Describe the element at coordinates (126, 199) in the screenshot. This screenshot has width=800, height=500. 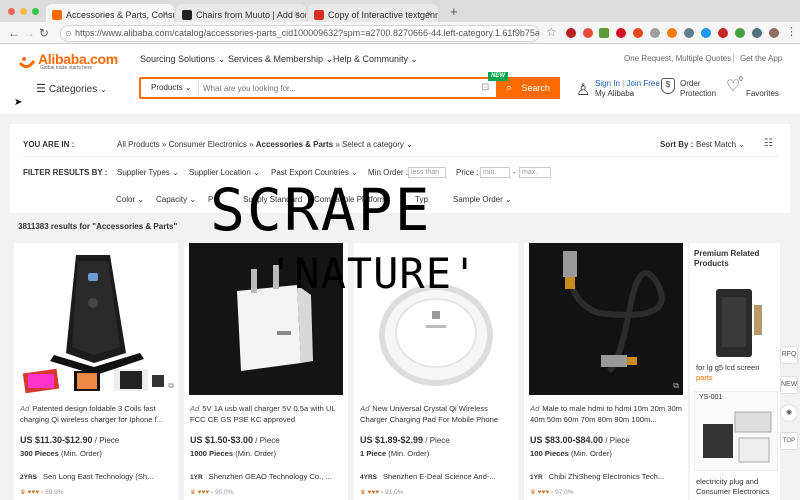
I see `filter-label: Color` at that location.